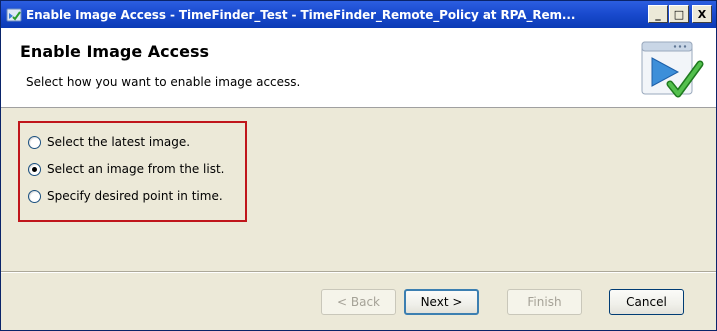  What do you see at coordinates (14, 14) in the screenshot?
I see `wizard-app-icon` at bounding box center [14, 14].